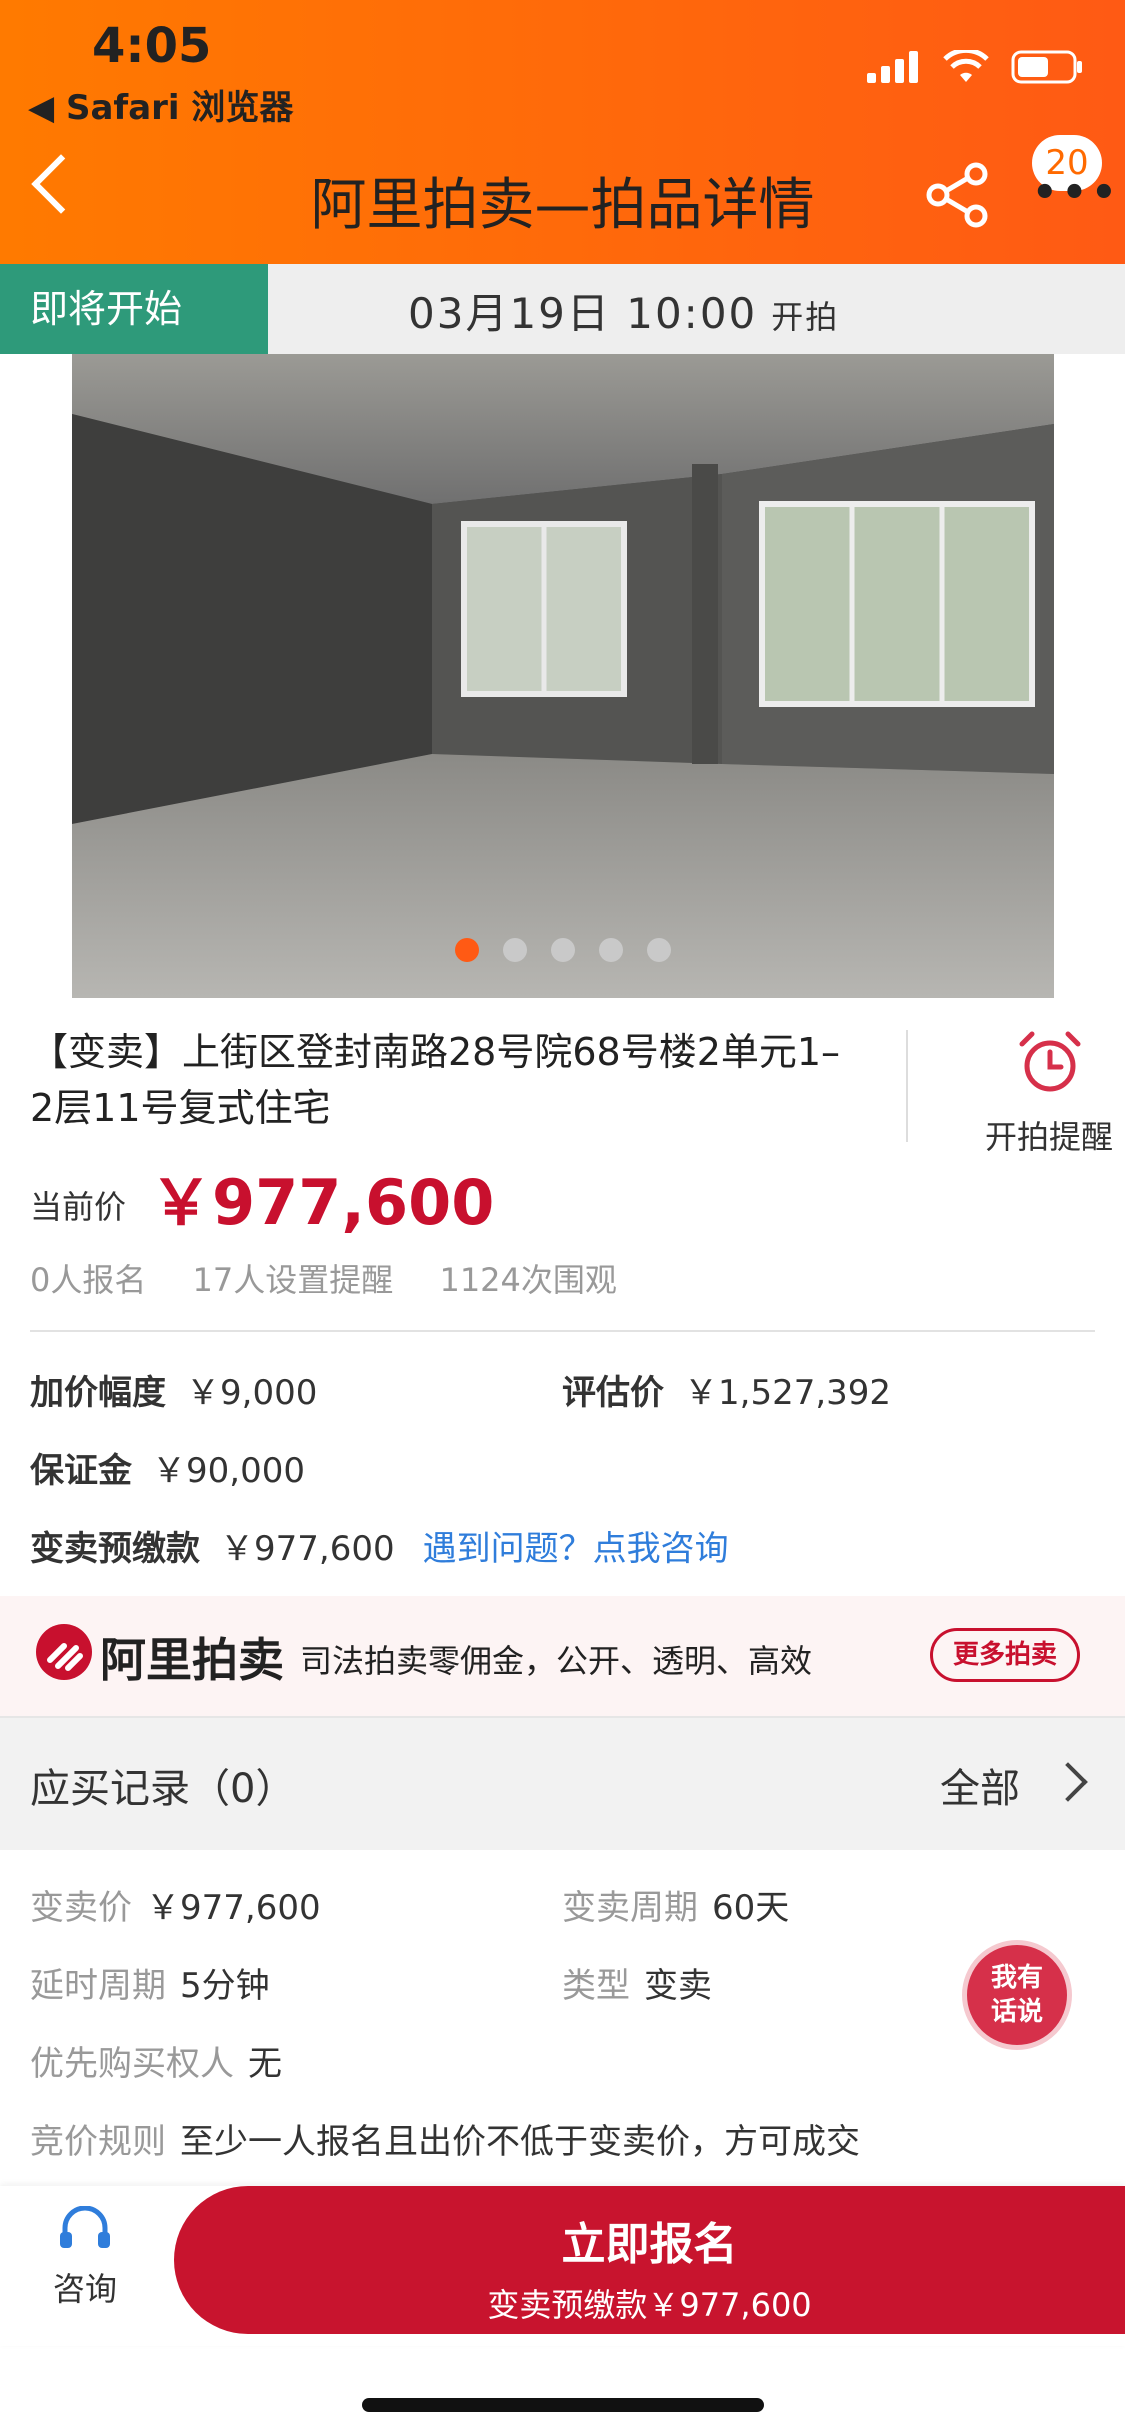  I want to click on feedback-label-line2: 话说, so click(1016, 2012).